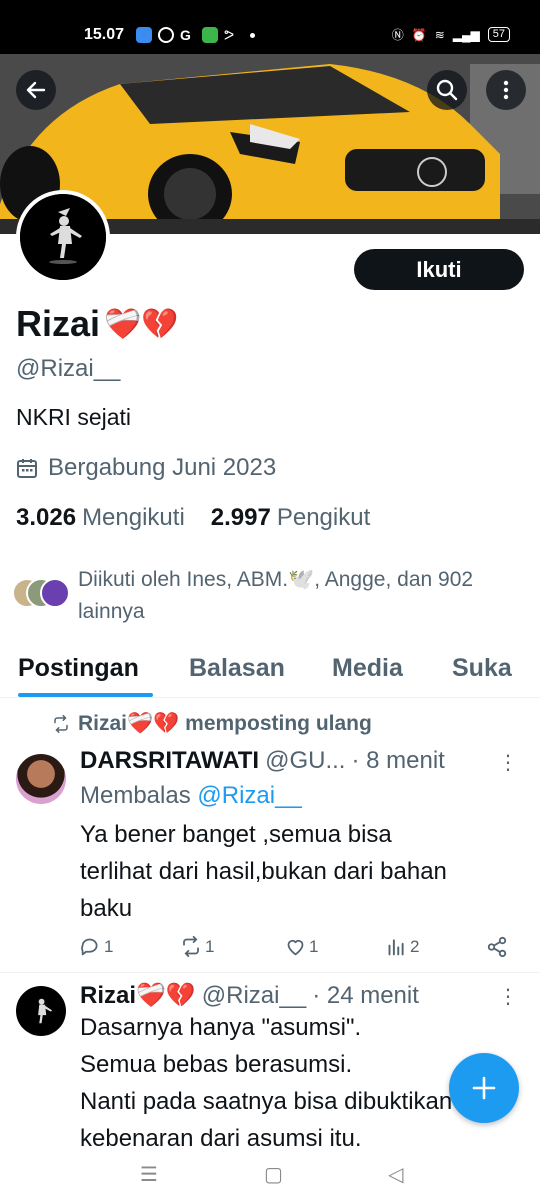 This screenshot has height=1200, width=540. I want to click on profile-avatar, so click(63, 237).